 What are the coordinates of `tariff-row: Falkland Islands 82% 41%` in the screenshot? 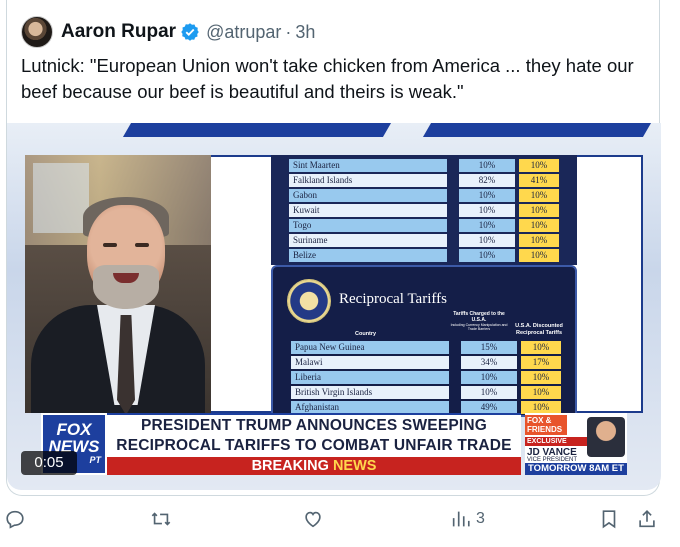 It's located at (424, 180).